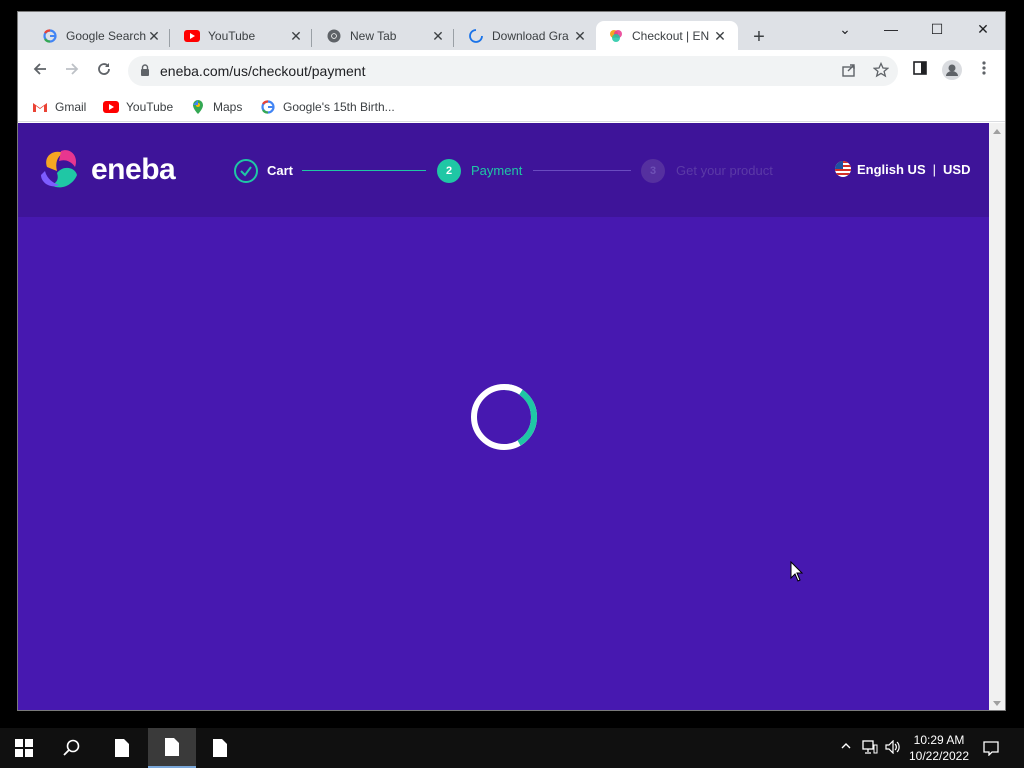  I want to click on volume-icon, so click(893, 748).